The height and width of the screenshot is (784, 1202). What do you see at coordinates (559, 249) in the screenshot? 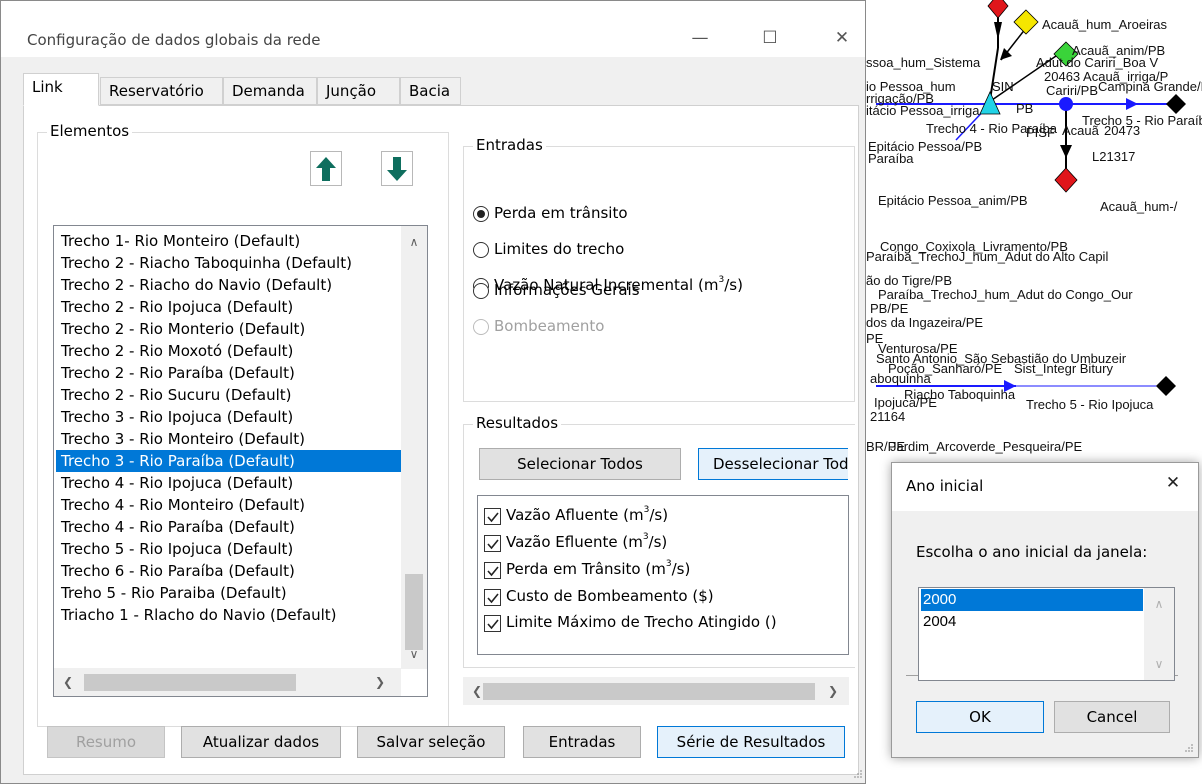
I see `radio-label: Limites do trecho` at bounding box center [559, 249].